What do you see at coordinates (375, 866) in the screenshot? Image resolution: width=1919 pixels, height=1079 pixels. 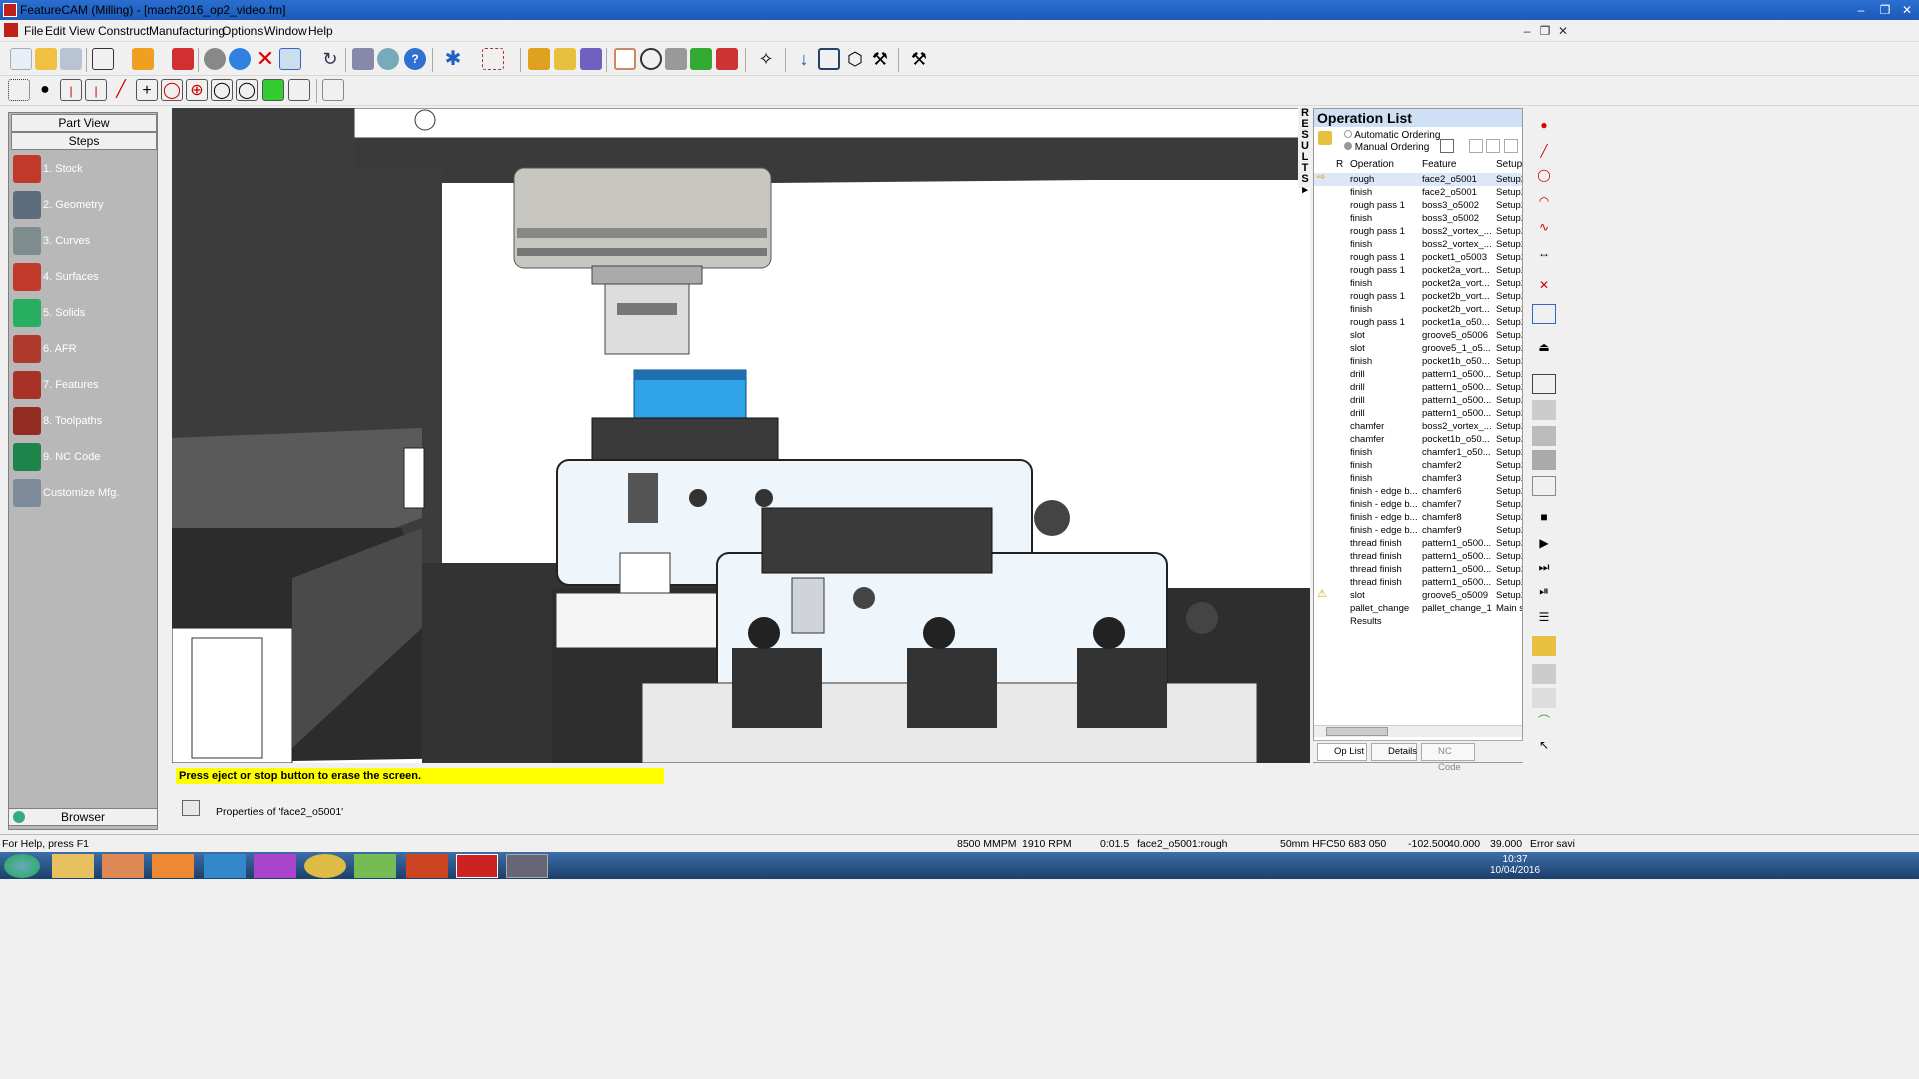 I see `notepad-icon` at bounding box center [375, 866].